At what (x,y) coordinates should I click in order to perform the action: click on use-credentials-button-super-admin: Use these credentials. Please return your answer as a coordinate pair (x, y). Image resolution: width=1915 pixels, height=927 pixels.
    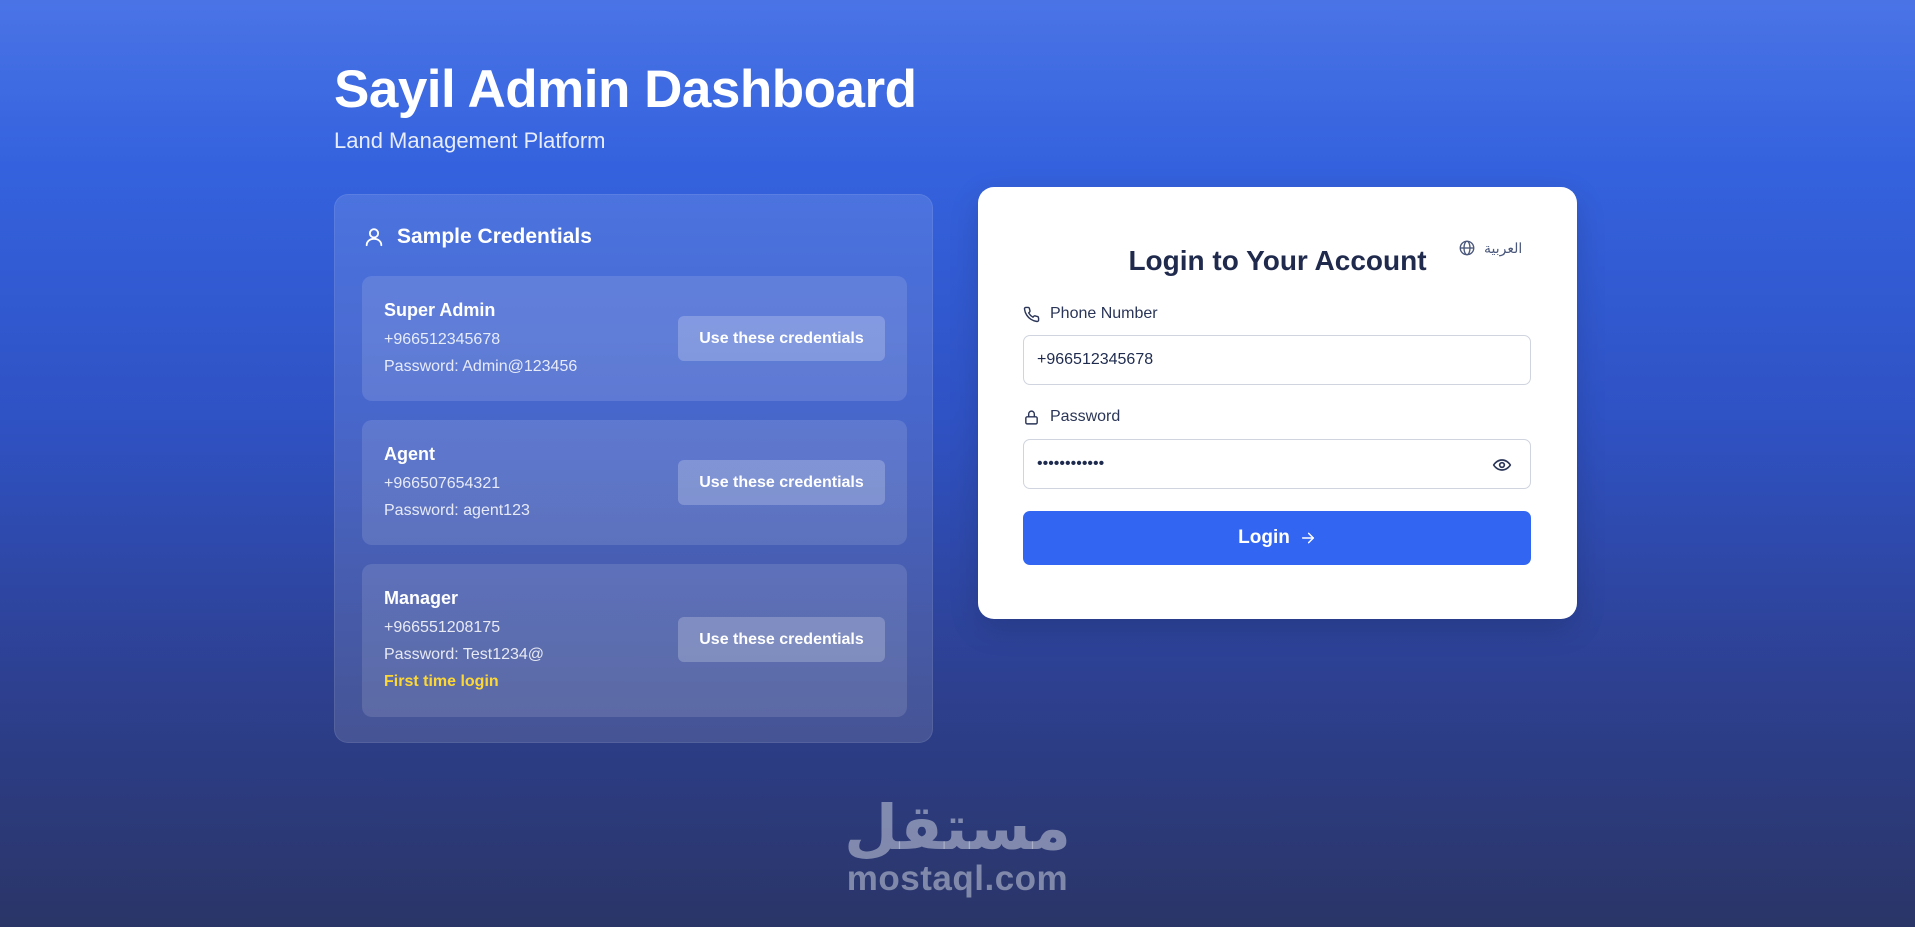
    Looking at the image, I should click on (781, 338).